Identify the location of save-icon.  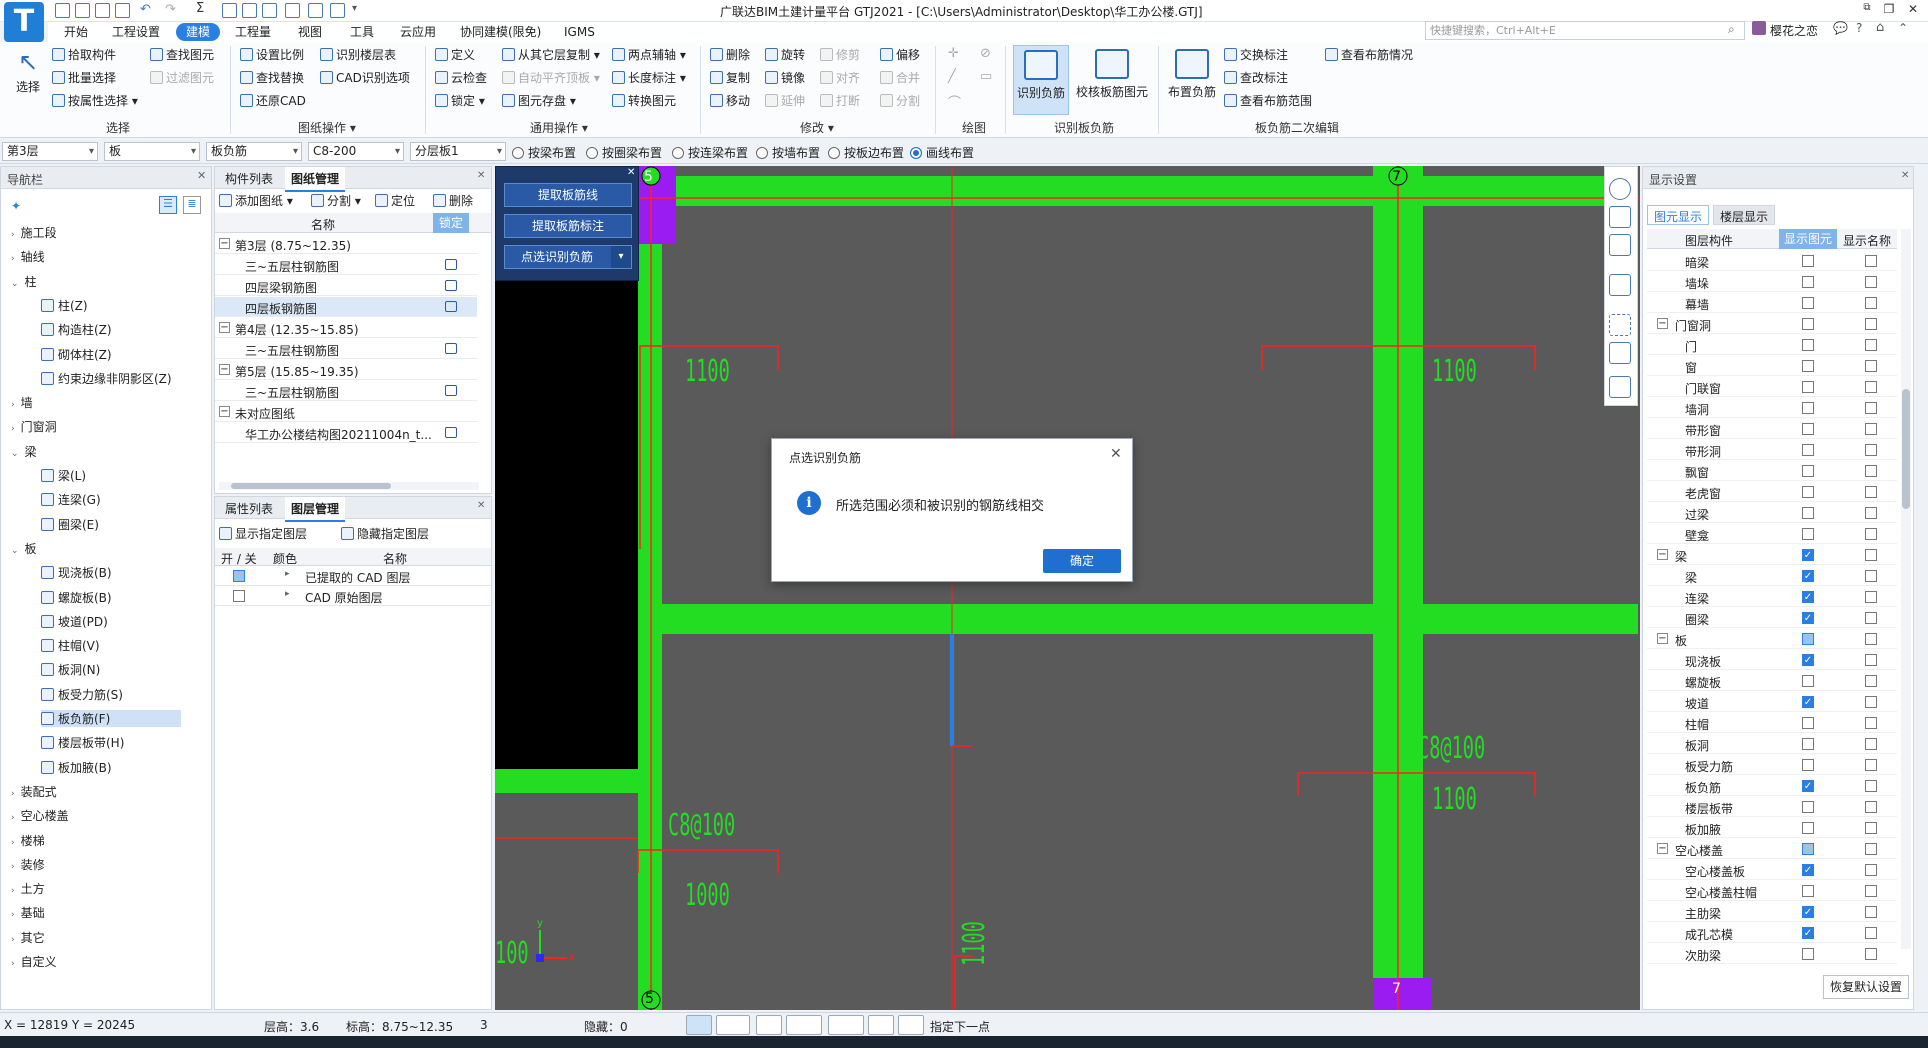
(122, 10).